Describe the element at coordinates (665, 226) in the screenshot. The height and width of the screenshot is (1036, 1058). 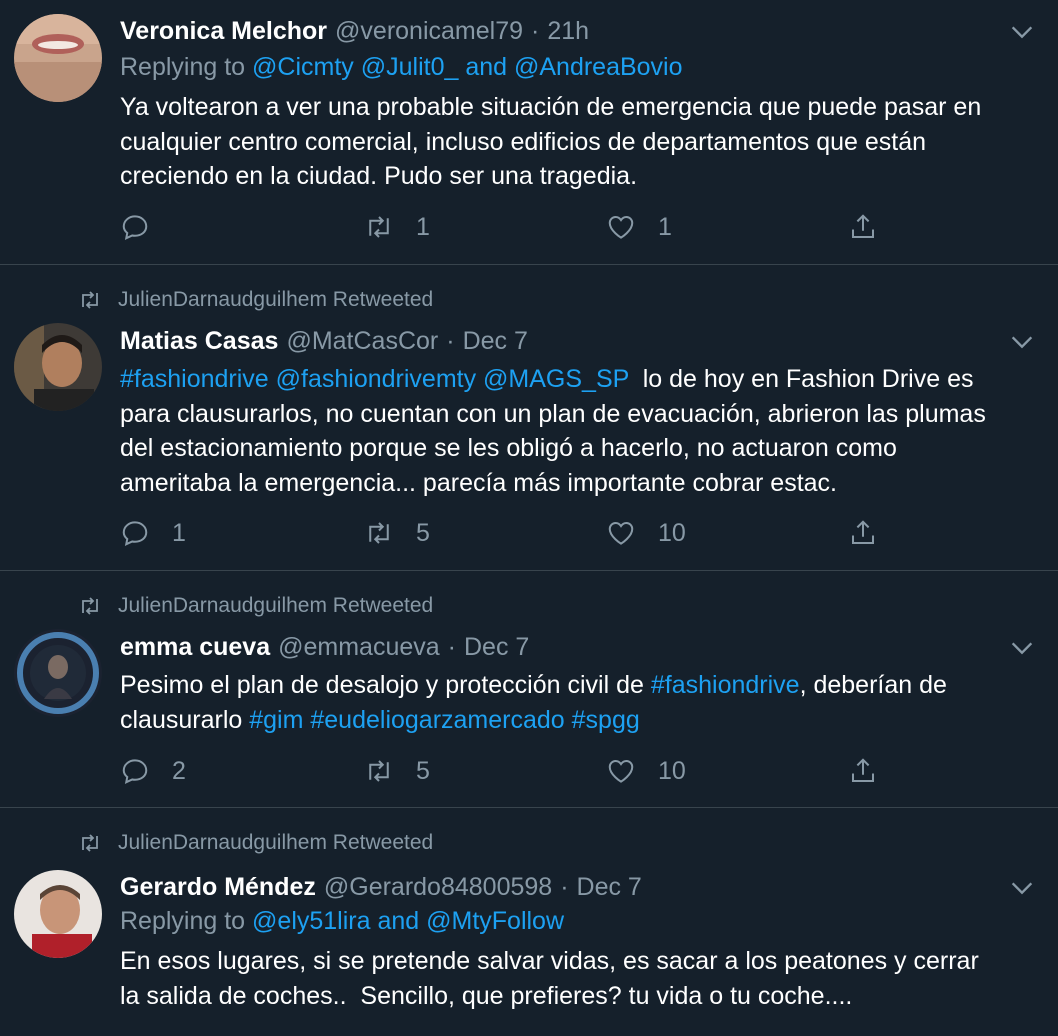
I see `like-count: 1` at that location.